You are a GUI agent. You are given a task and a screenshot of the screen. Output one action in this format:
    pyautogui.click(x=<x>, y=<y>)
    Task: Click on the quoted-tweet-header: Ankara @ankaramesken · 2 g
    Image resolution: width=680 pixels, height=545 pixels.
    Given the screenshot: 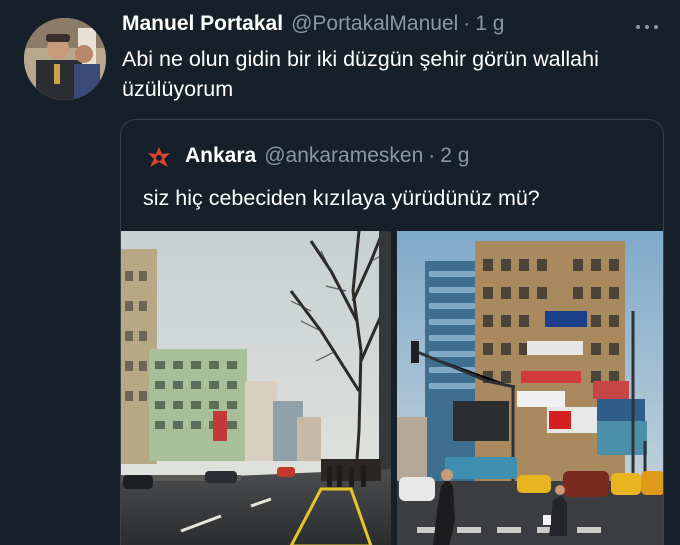 What is the action you would take?
    pyautogui.click(x=327, y=156)
    